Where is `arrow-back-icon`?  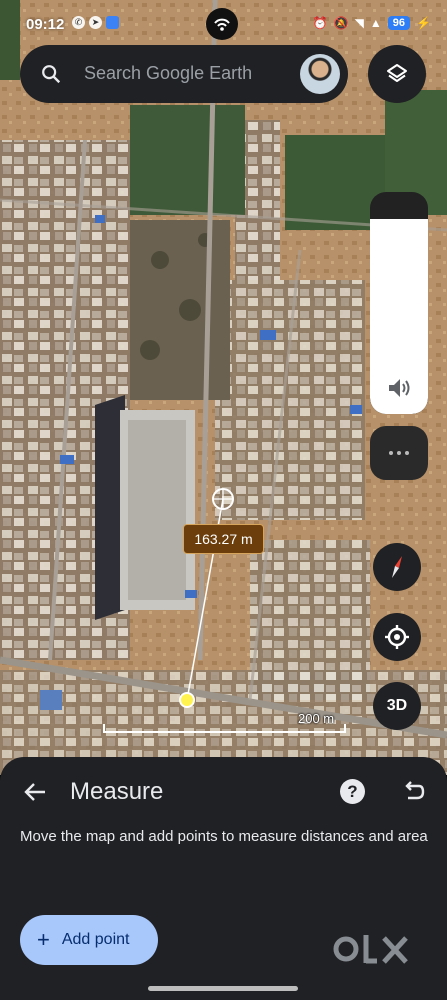
arrow-back-icon is located at coordinates (34, 792).